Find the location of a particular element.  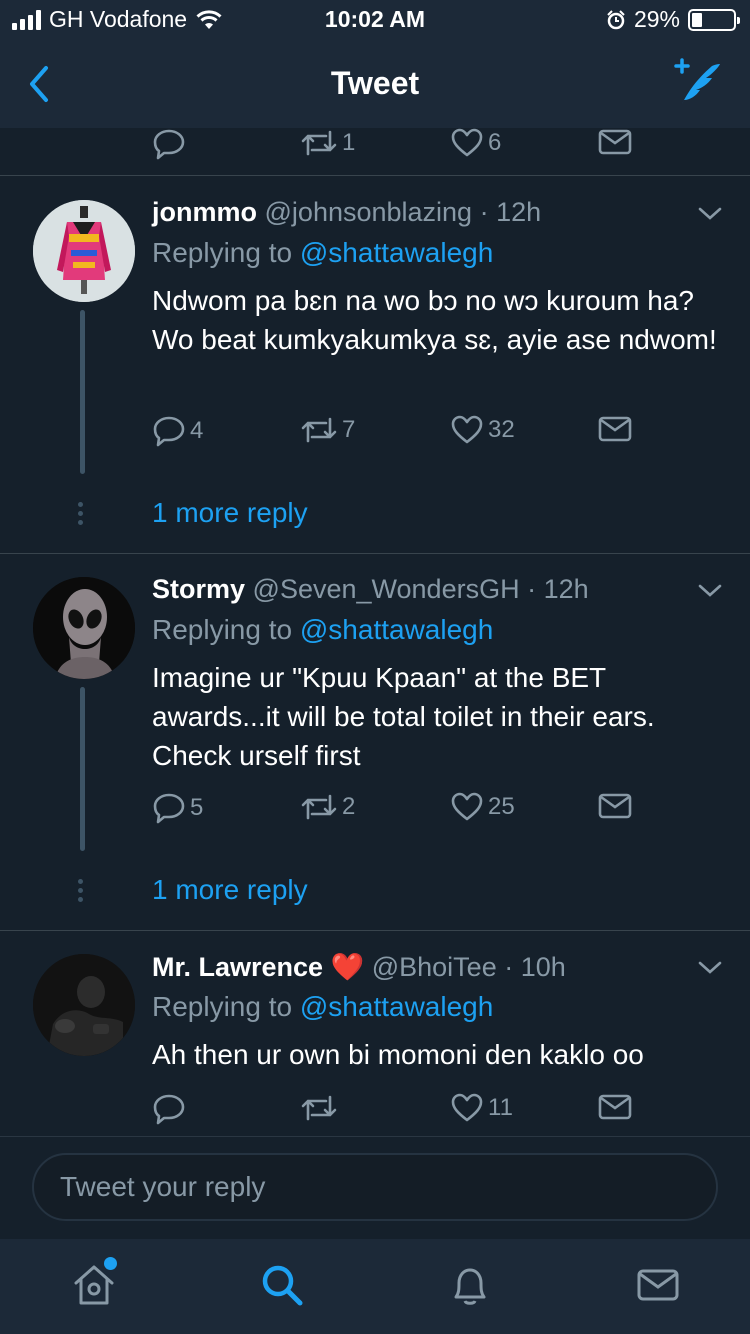

reply-action: 5 is located at coordinates (177, 808).